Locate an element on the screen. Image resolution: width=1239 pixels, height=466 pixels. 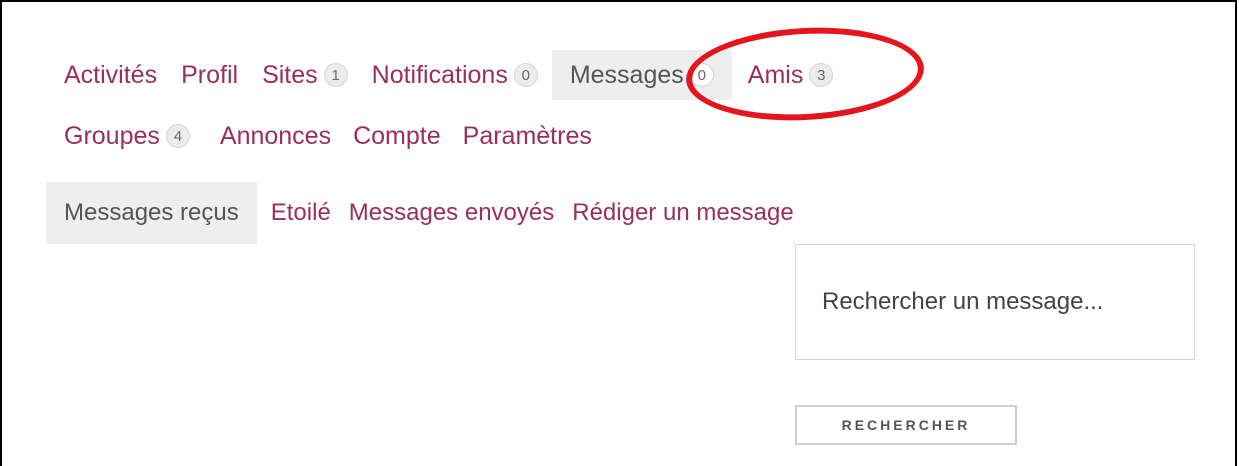
nav-item-label: Annonces is located at coordinates (275, 135).